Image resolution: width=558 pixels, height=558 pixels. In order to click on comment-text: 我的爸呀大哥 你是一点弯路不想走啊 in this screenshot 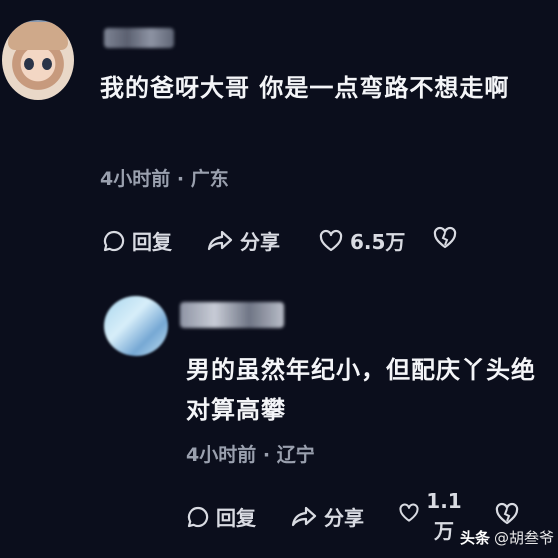, I will do `click(305, 88)`.